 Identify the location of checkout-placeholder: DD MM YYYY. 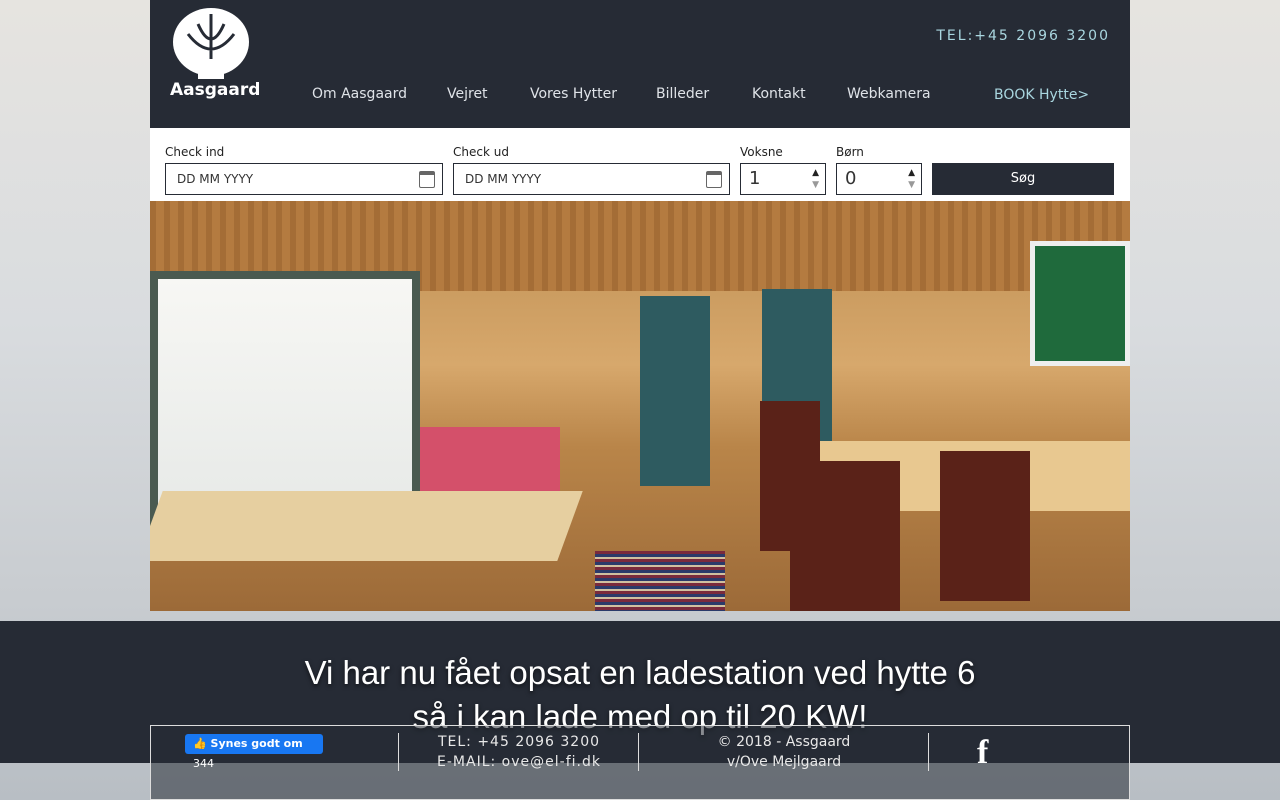
(503, 179).